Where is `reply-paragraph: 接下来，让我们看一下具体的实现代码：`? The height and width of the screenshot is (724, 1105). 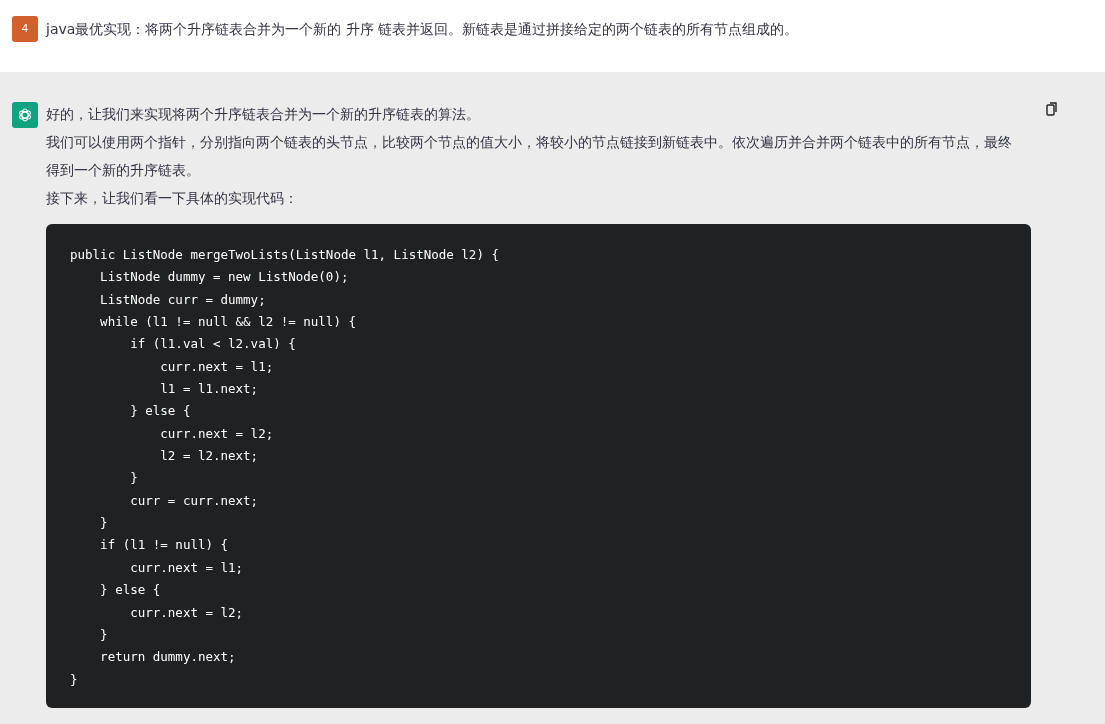
reply-paragraph: 接下来，让我们看一下具体的实现代码： is located at coordinates (172, 198).